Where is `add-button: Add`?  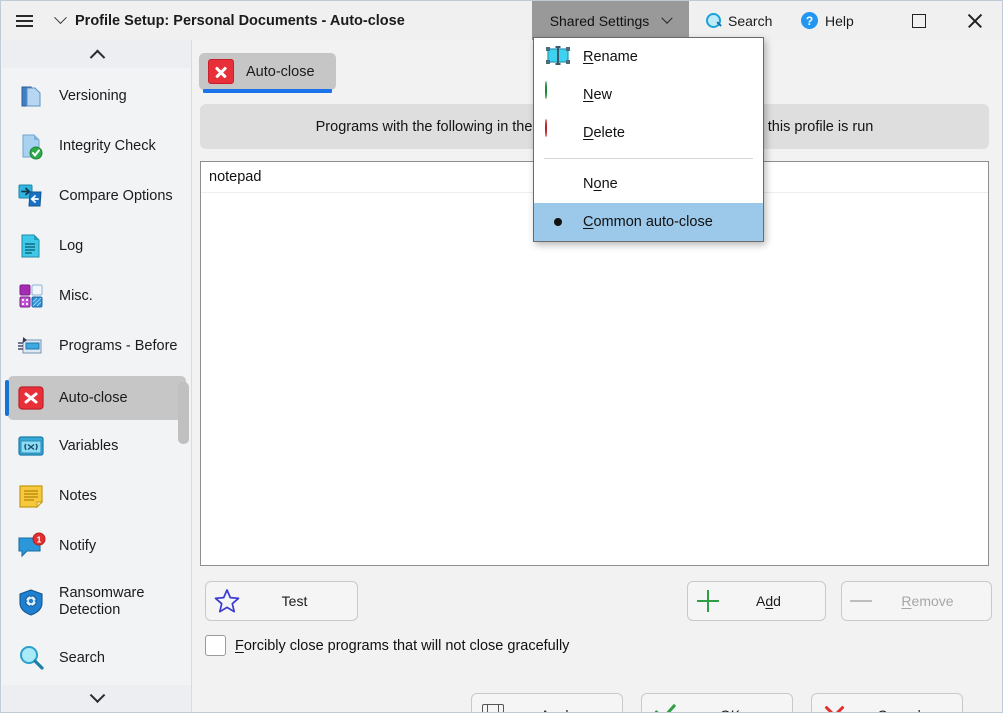
add-button: Add is located at coordinates (756, 601).